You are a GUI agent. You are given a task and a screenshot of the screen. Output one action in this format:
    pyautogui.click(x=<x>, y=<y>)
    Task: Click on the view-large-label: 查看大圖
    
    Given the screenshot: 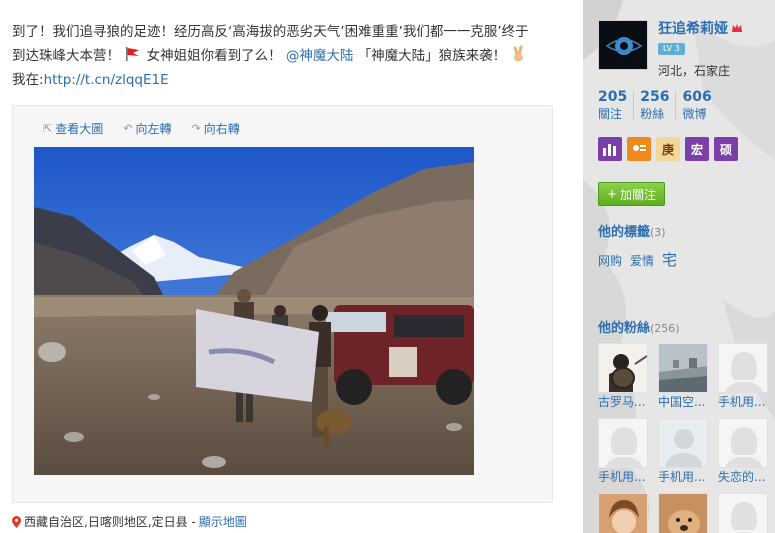 What is the action you would take?
    pyautogui.click(x=79, y=129)
    